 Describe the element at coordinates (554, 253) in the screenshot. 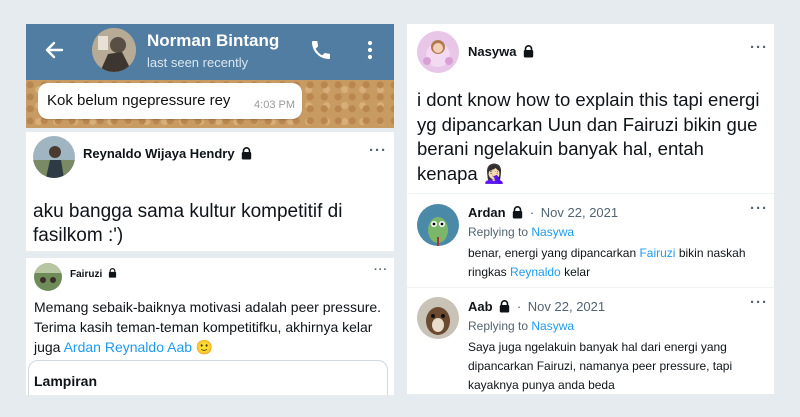

I see `reply-text-part: benar, energi yang dipancarkan` at that location.